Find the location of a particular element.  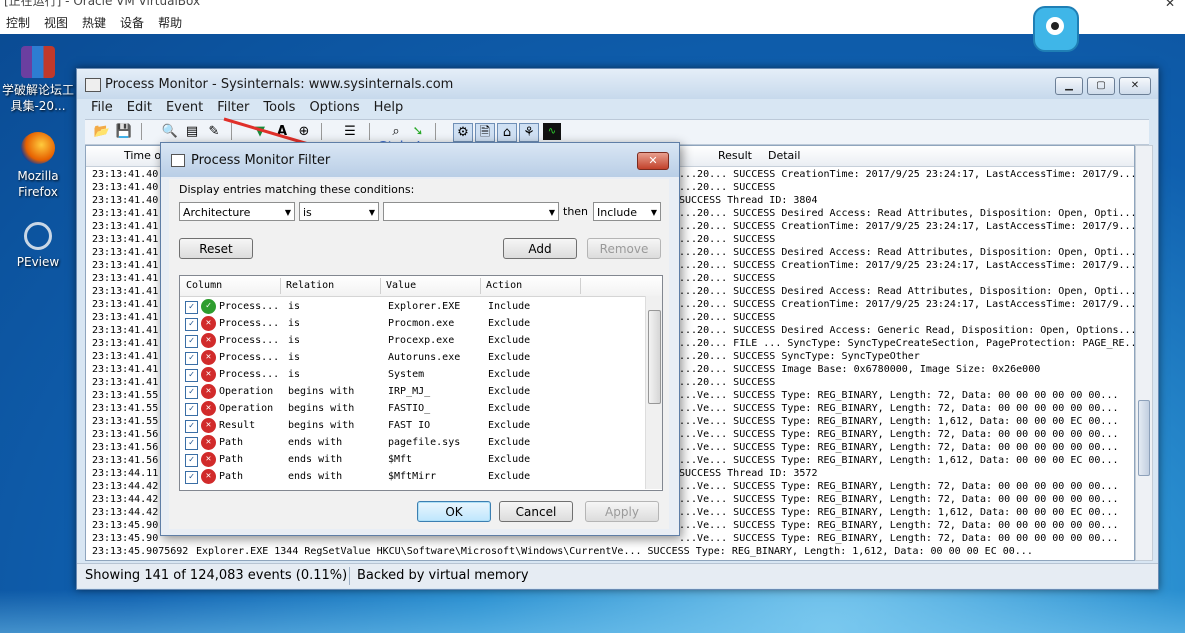

minimize-icon: ▁ is located at coordinates (1069, 86).